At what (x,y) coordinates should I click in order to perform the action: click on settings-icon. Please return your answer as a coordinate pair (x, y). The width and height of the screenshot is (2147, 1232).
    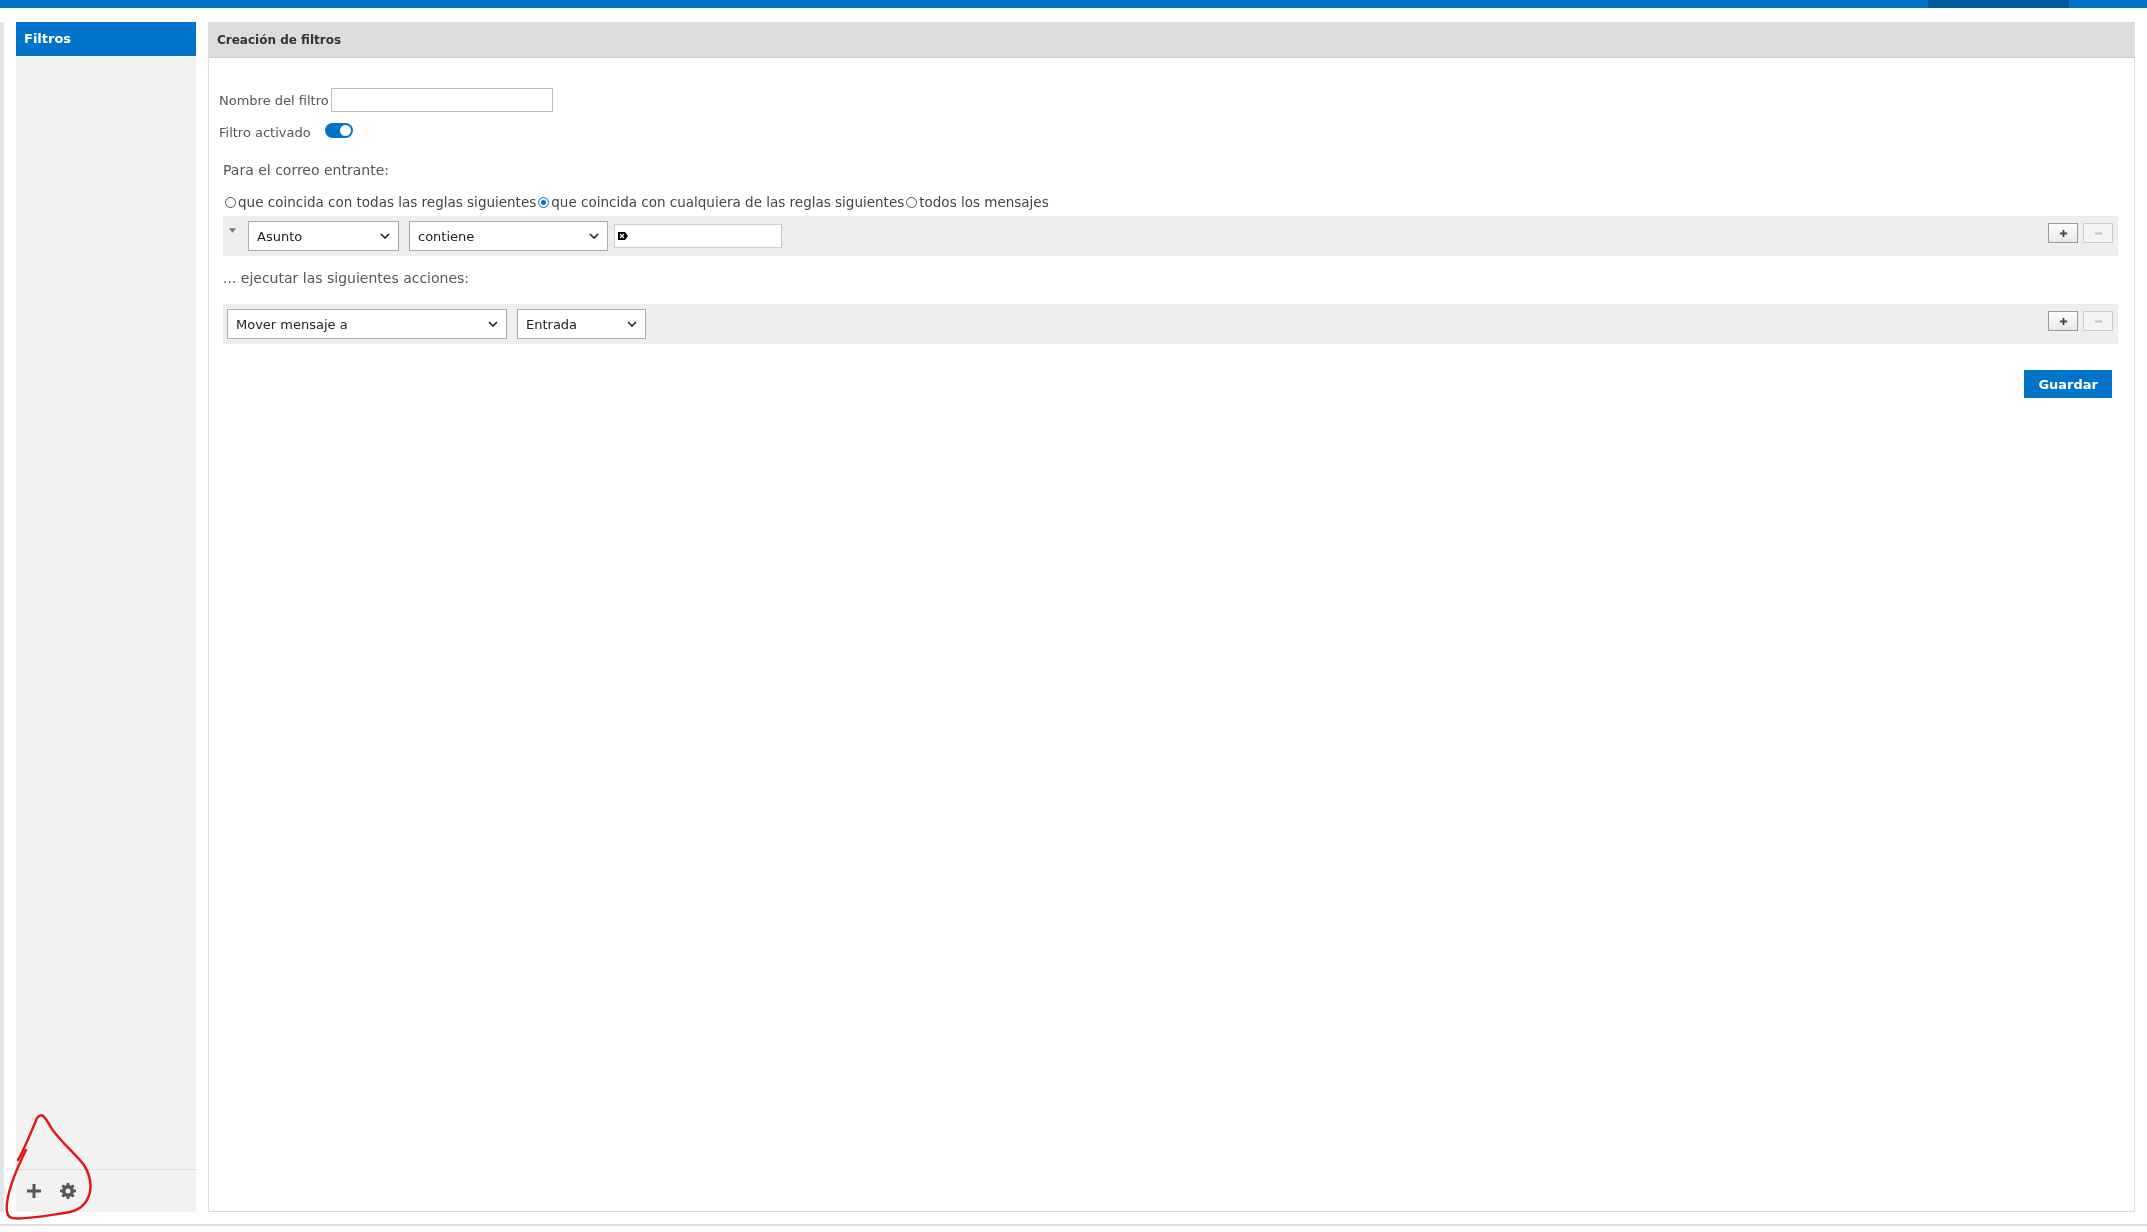
    Looking at the image, I should click on (68, 1191).